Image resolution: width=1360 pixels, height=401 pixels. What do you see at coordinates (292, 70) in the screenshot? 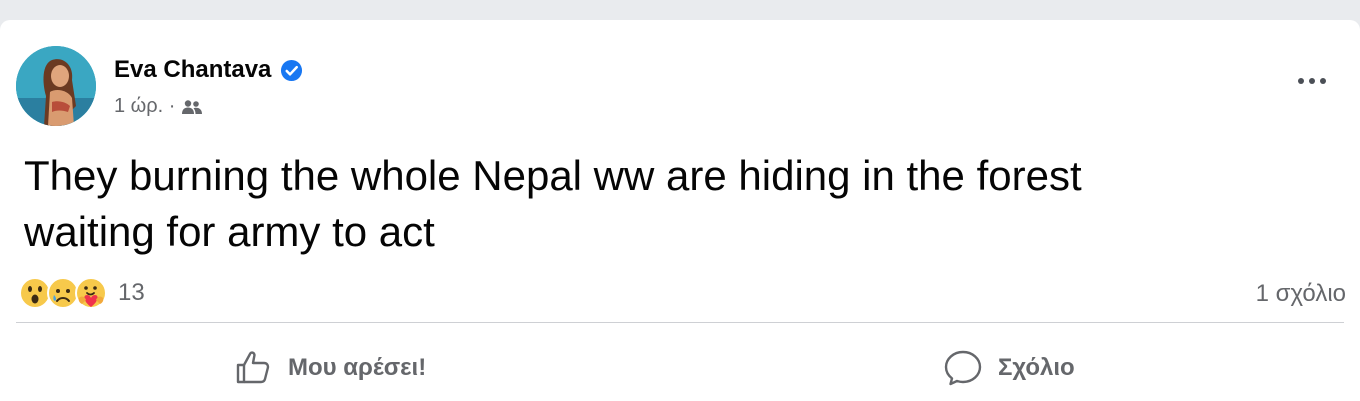
I see `verified-badge-icon` at bounding box center [292, 70].